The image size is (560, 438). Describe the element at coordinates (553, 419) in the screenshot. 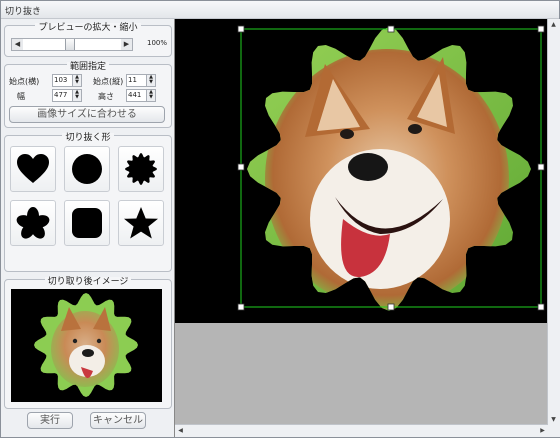

I see `scroll-down-arrow-icon: ▼` at that location.